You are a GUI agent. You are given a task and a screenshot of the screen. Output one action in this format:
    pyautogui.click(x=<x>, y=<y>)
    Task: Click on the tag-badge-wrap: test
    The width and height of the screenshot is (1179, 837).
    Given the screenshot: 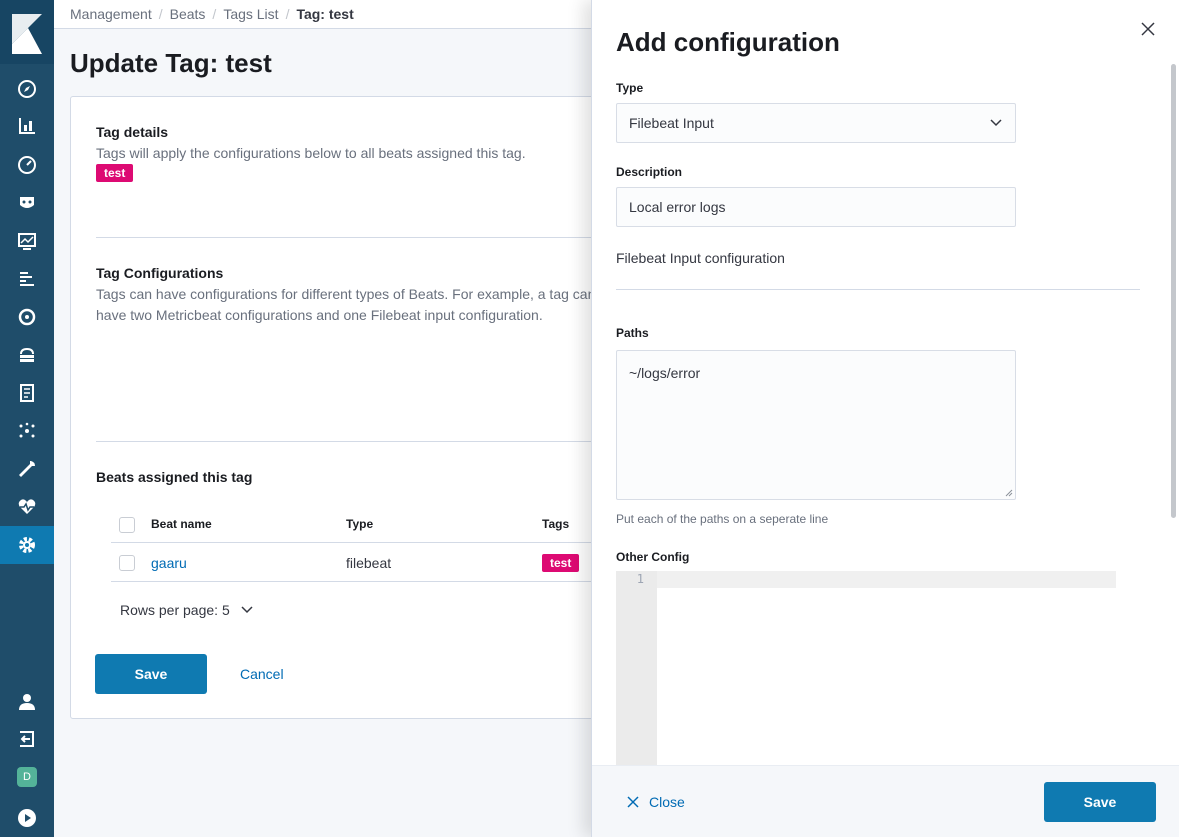 What is the action you would take?
    pyautogui.click(x=115, y=173)
    